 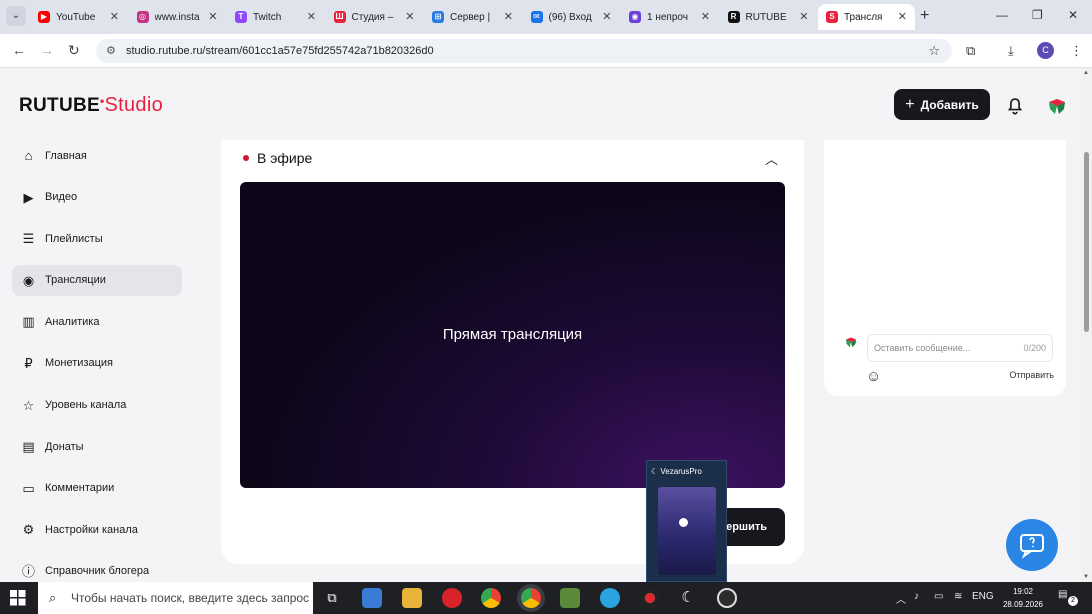 I want to click on bookmark-star-icon: ☆, so click(x=934, y=51).